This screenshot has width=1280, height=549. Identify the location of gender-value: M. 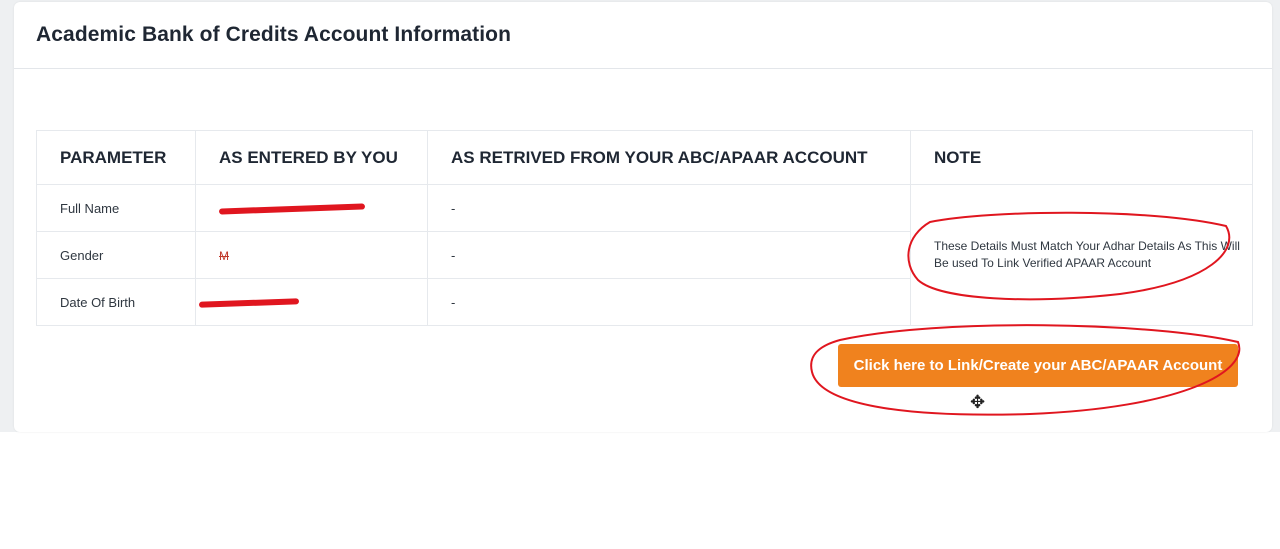
(224, 255).